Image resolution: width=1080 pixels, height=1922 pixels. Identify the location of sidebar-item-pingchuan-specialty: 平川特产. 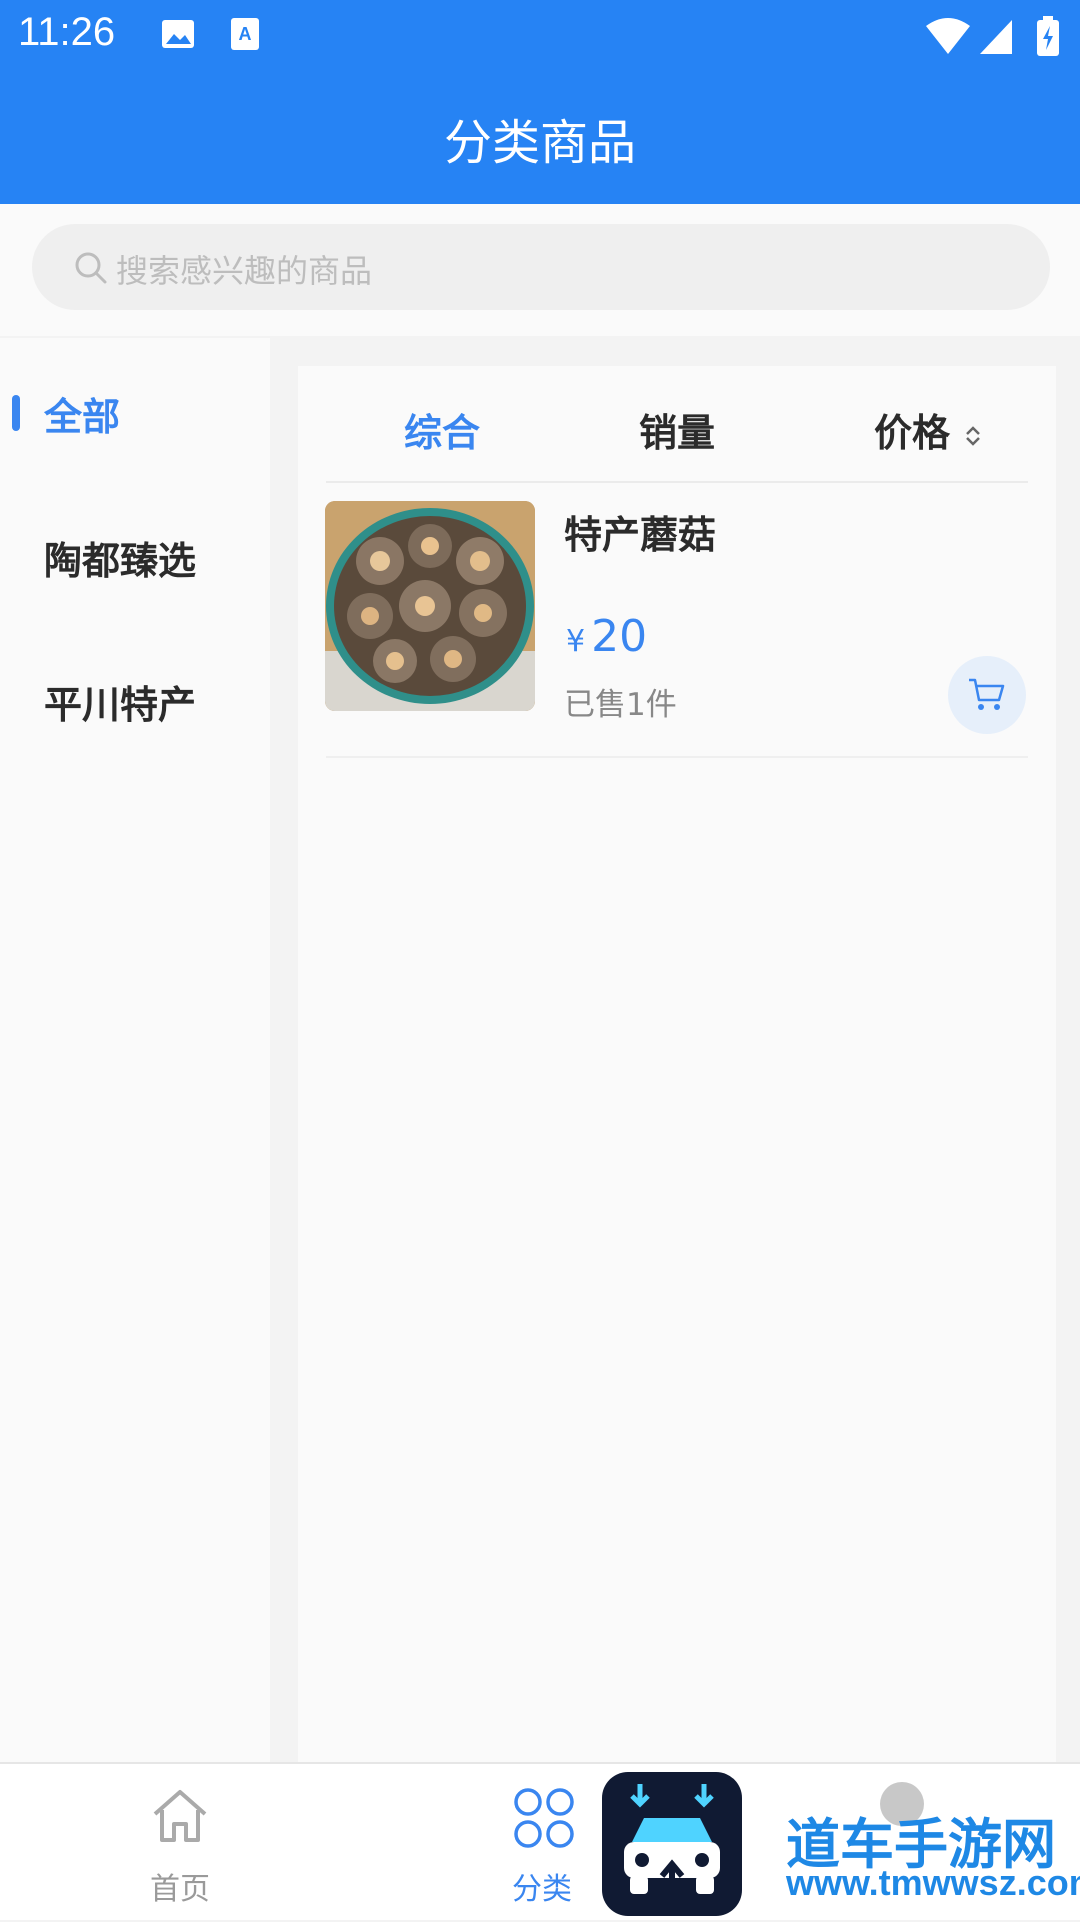
(120, 701).